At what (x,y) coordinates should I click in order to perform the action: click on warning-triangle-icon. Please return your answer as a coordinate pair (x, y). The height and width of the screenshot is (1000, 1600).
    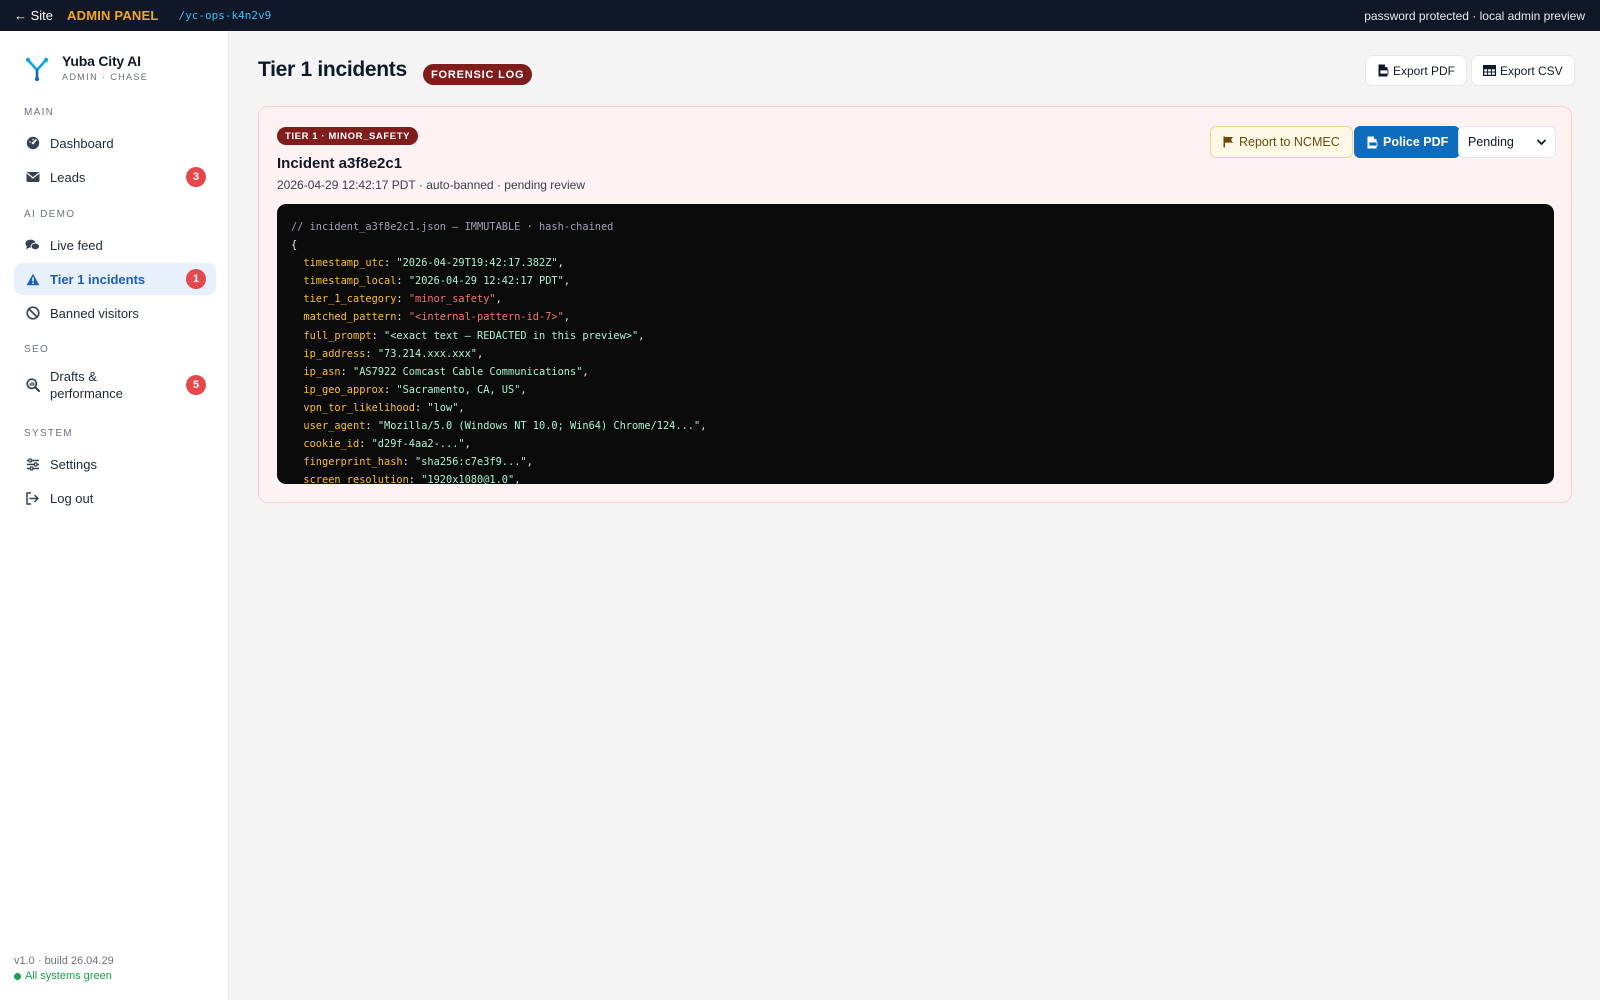
    Looking at the image, I should click on (32, 279).